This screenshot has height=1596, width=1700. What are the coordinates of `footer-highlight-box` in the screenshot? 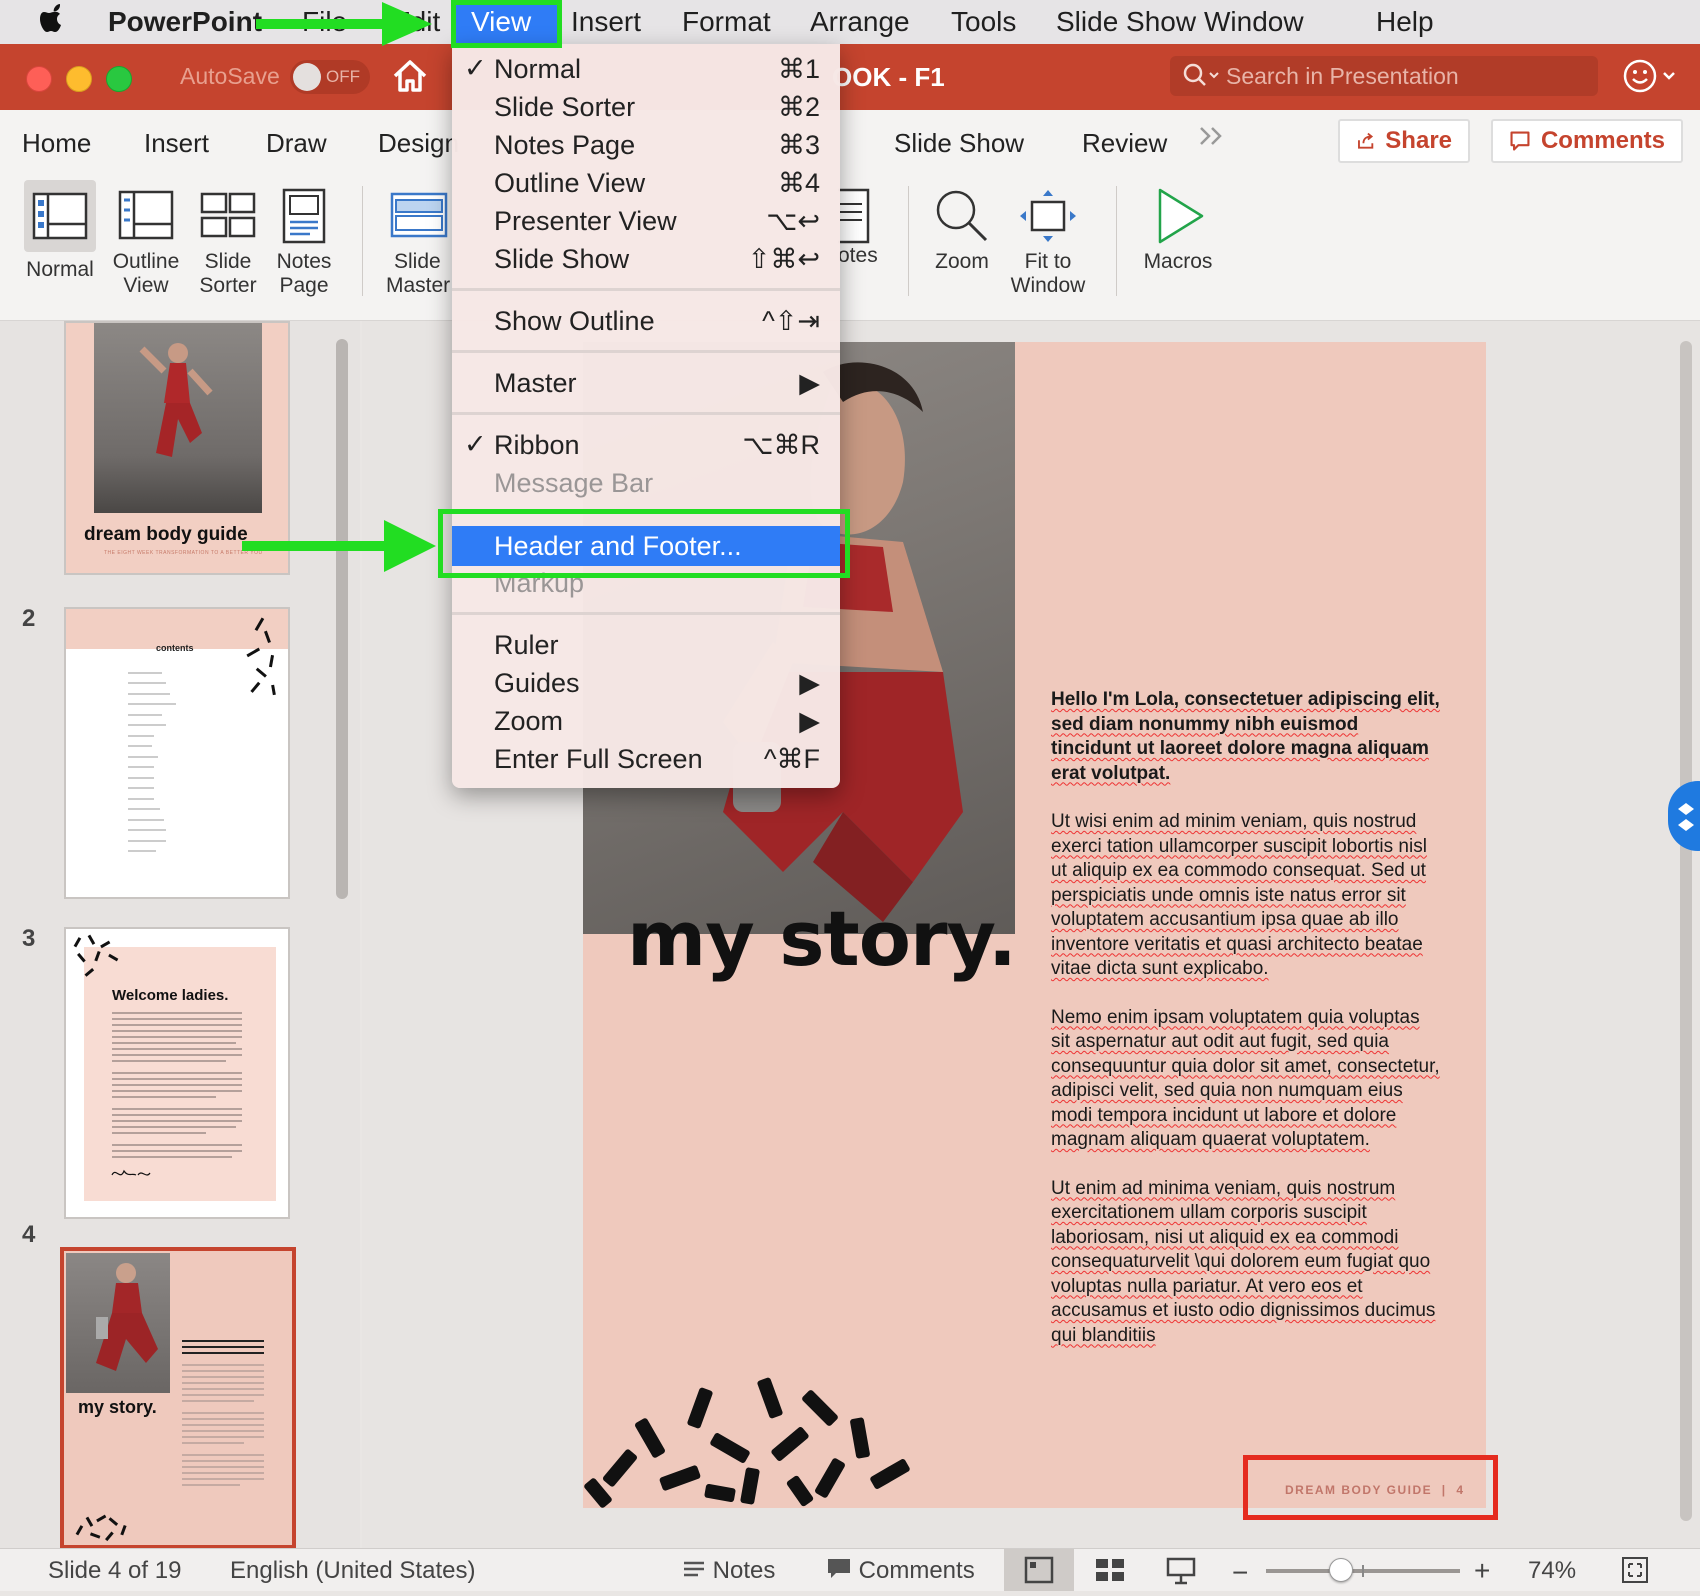 It's located at (1370, 1487).